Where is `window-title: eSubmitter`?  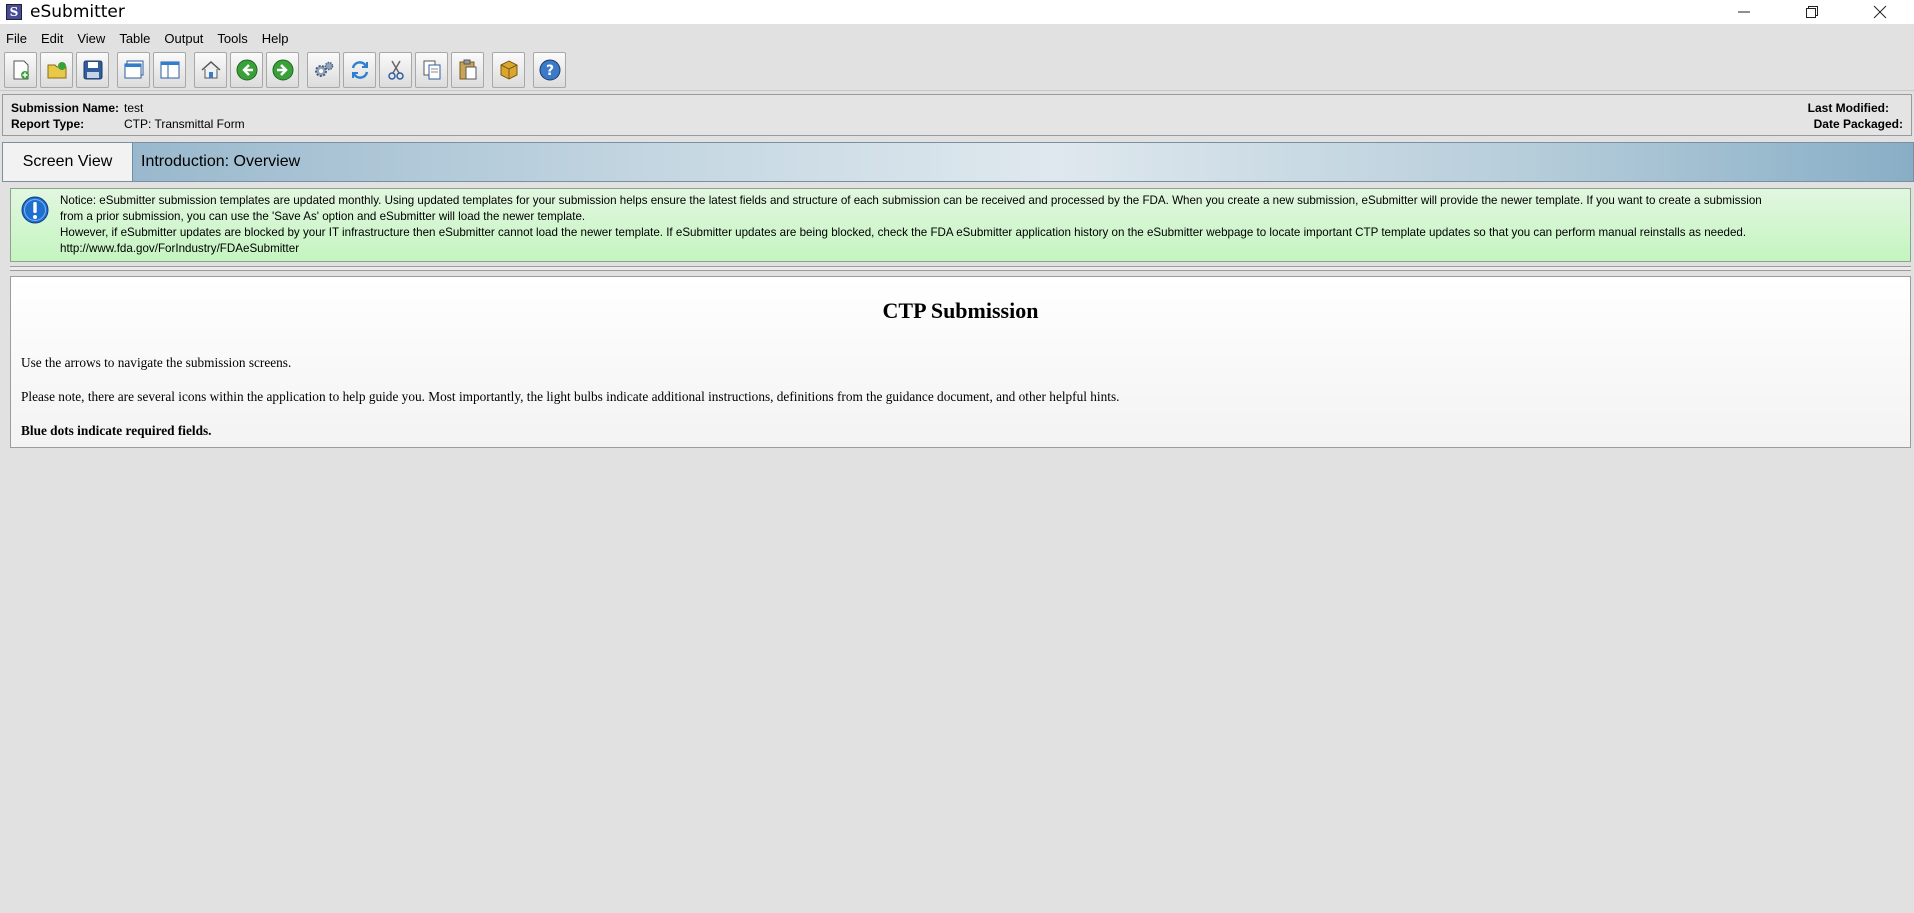
window-title: eSubmitter is located at coordinates (77, 12).